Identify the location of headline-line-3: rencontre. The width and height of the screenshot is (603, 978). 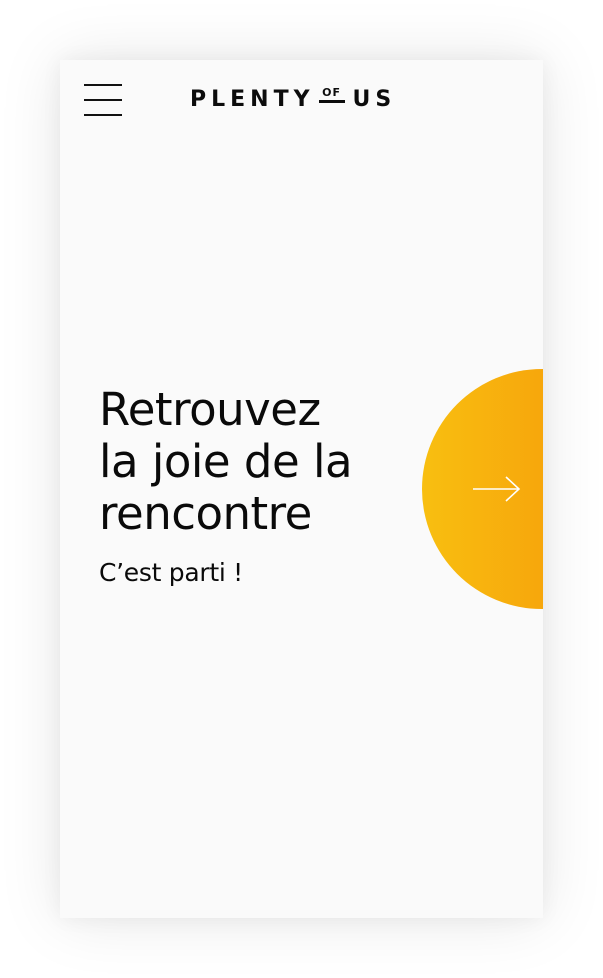
(205, 513).